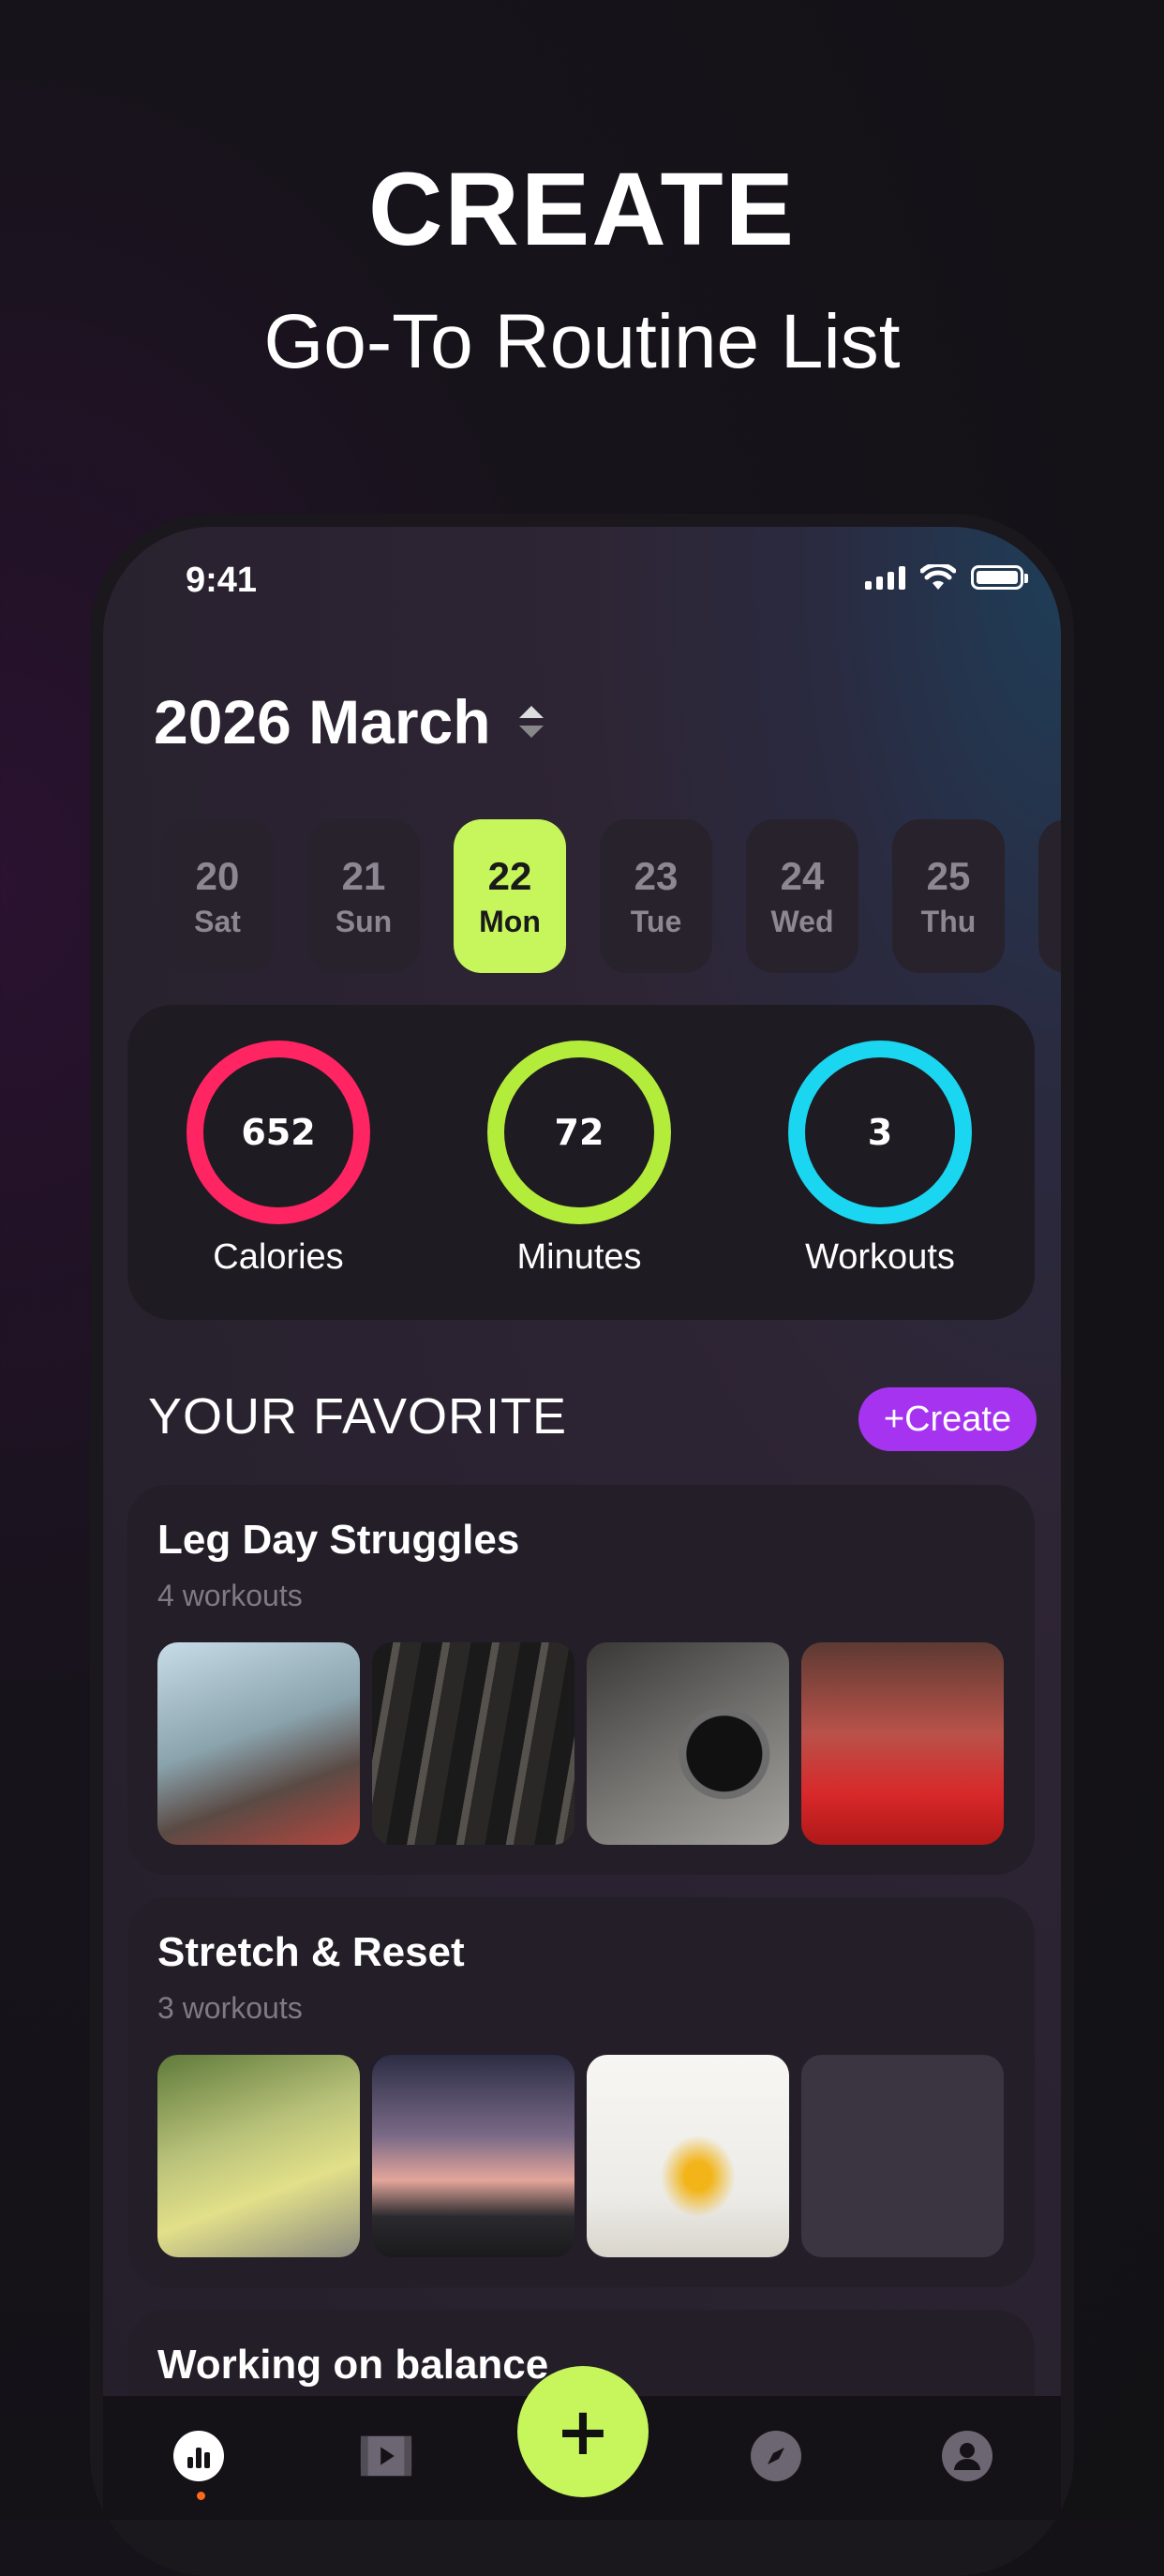 The image size is (1164, 2576). I want to click on stat-label: Calories, so click(278, 1257).